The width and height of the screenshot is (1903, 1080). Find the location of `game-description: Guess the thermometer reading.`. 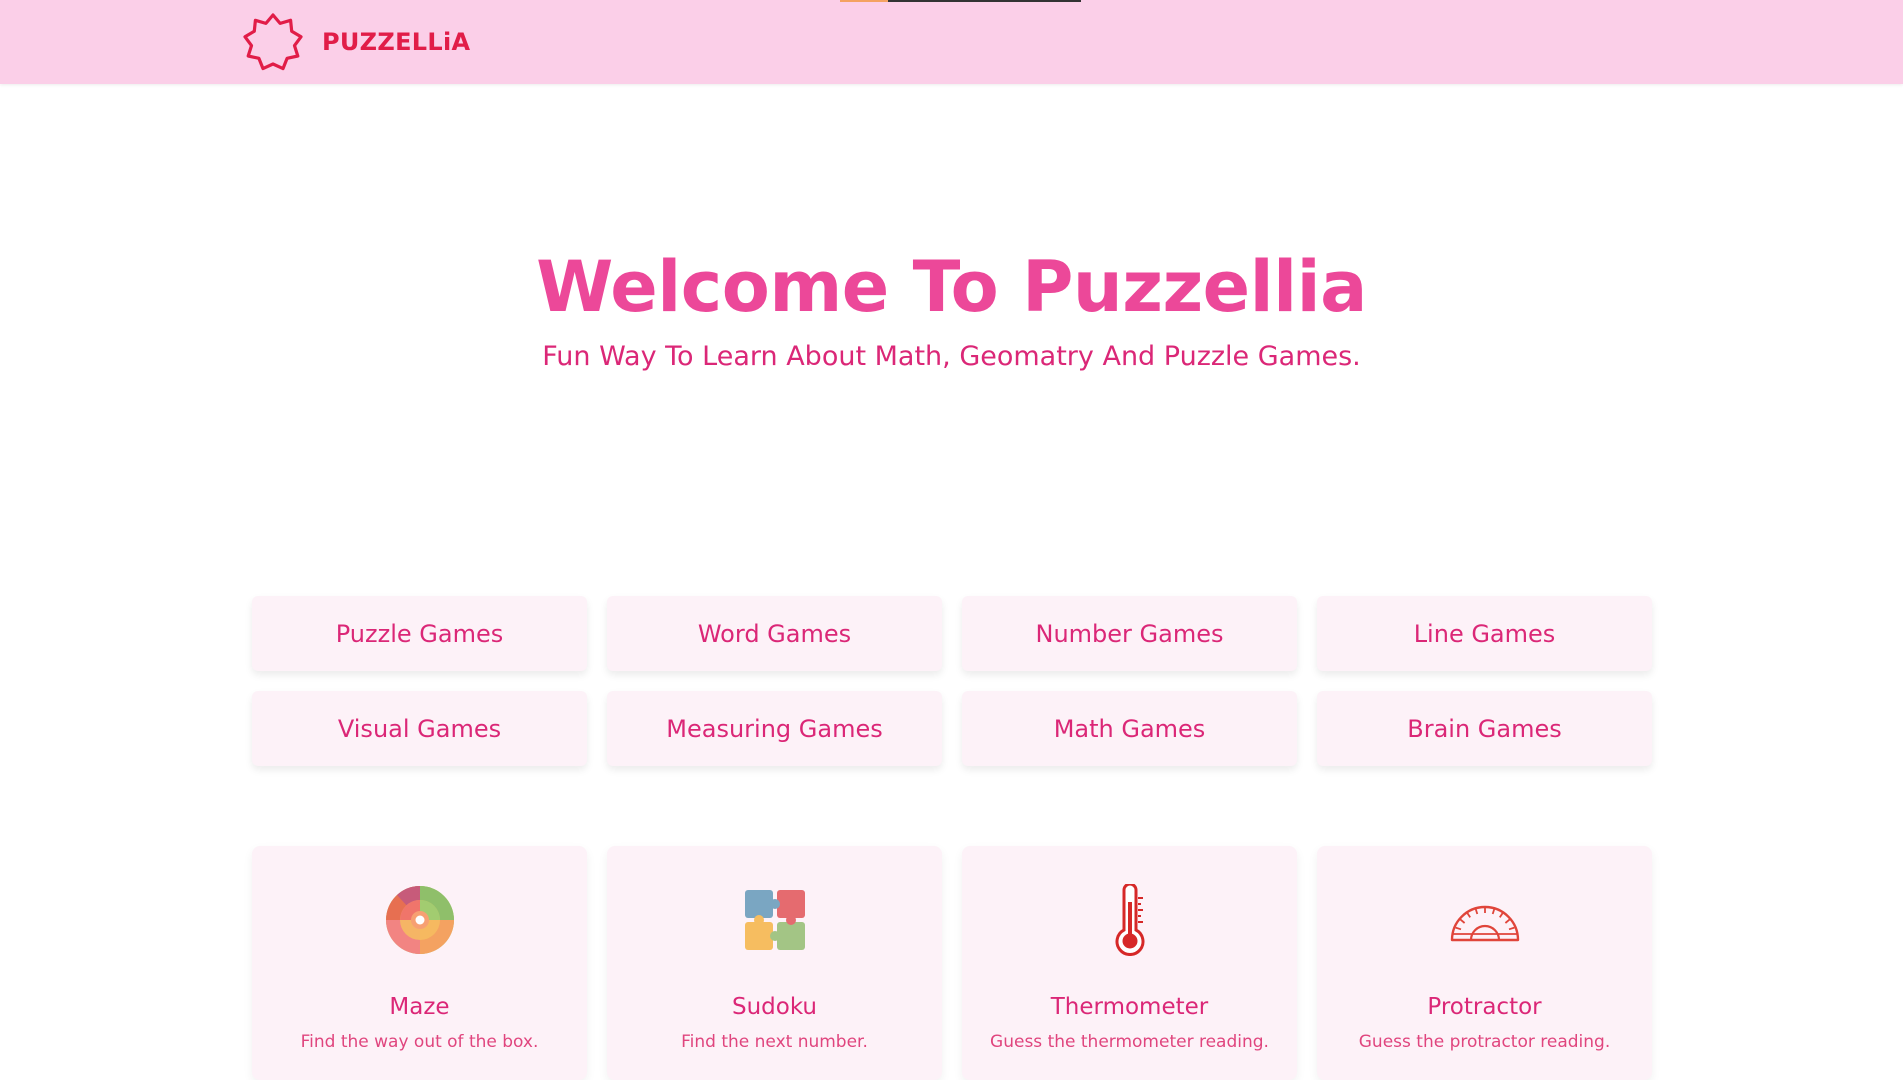

game-description: Guess the thermometer reading. is located at coordinates (1129, 1042).